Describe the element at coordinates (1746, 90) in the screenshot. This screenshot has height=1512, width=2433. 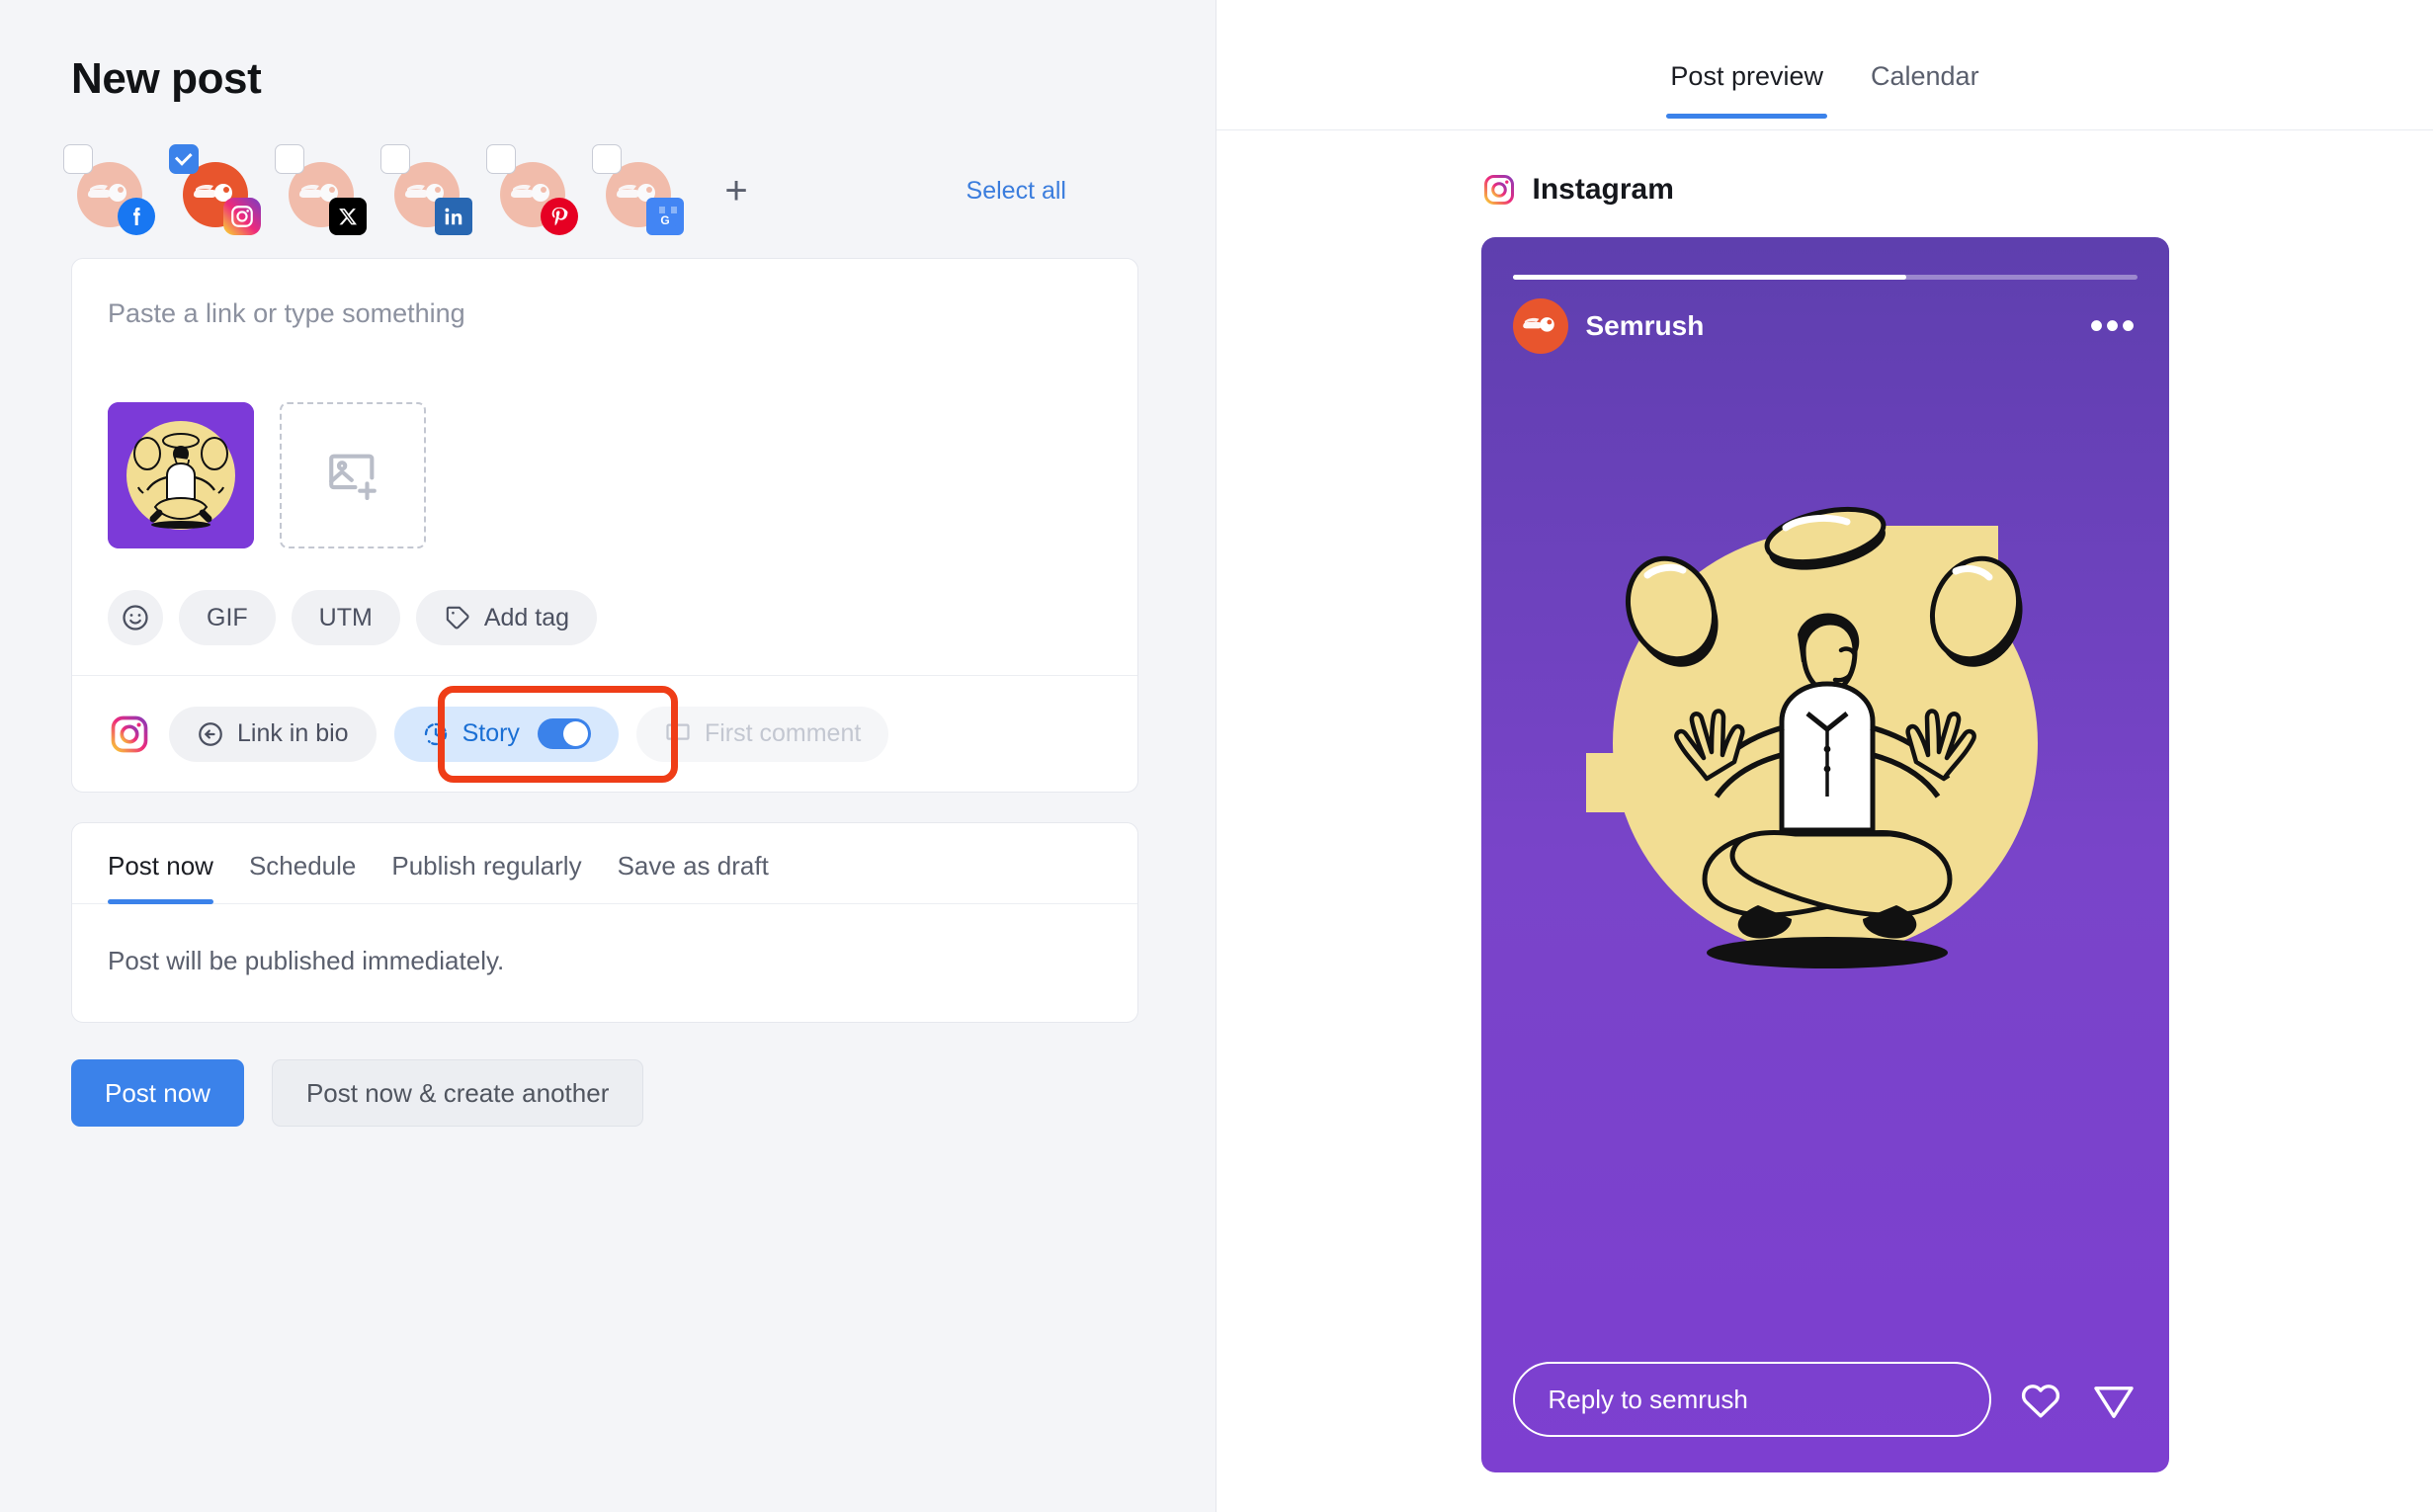
I see `tab-post-preview: Post preview` at that location.